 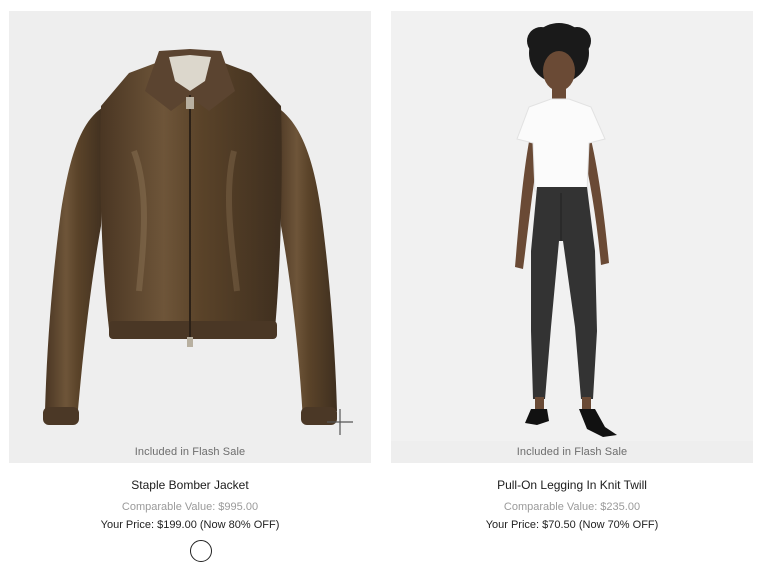 What do you see at coordinates (190, 525) in the screenshot?
I see `your-price: Your Price: $199.00 (Now 80% OFF)` at bounding box center [190, 525].